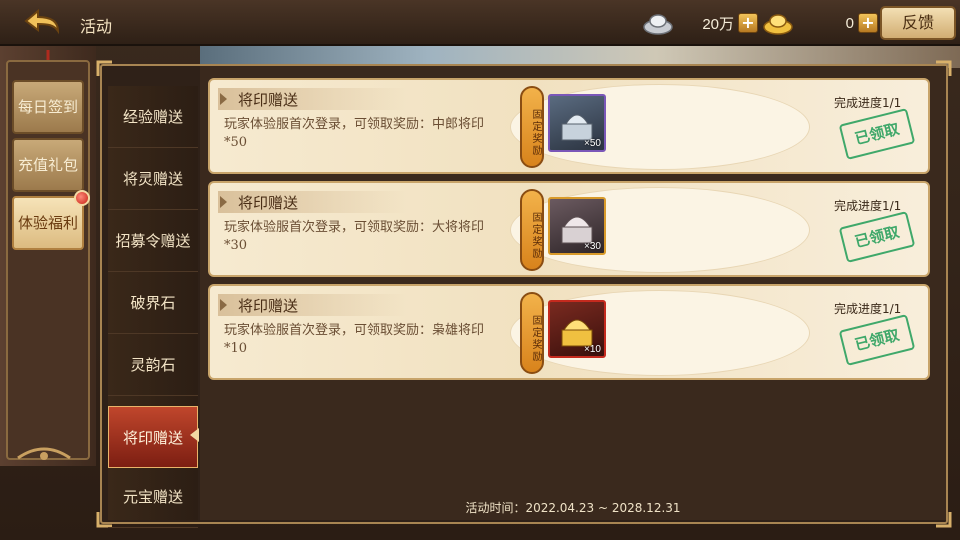  Describe the element at coordinates (918, 23) in the screenshot. I see `feedback-button: 反馈` at that location.